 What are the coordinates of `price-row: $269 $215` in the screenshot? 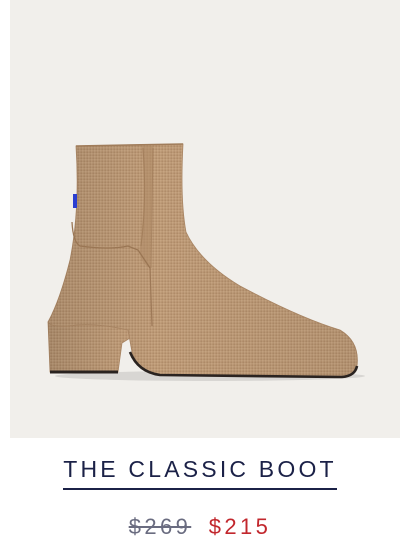 It's located at (200, 527).